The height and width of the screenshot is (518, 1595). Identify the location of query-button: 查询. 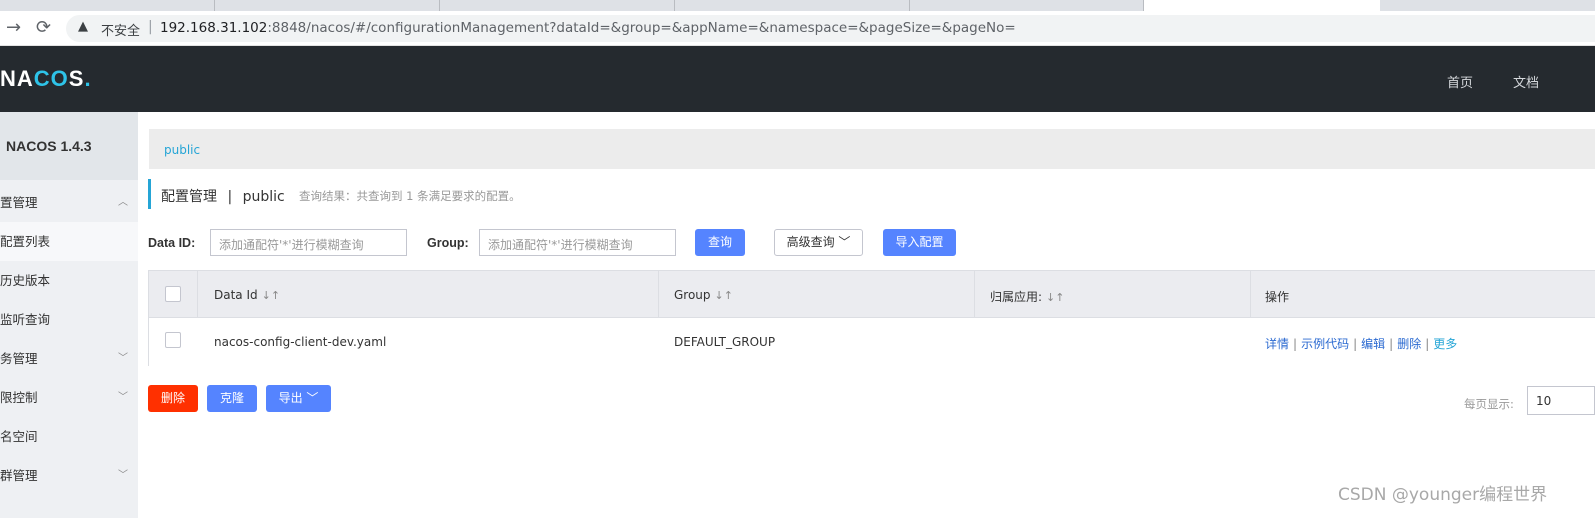
(720, 242).